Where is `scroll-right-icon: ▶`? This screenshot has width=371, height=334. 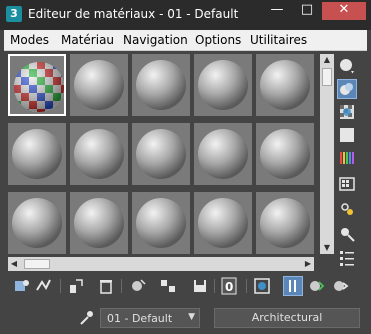 scroll-right-icon: ▶ is located at coordinates (308, 264).